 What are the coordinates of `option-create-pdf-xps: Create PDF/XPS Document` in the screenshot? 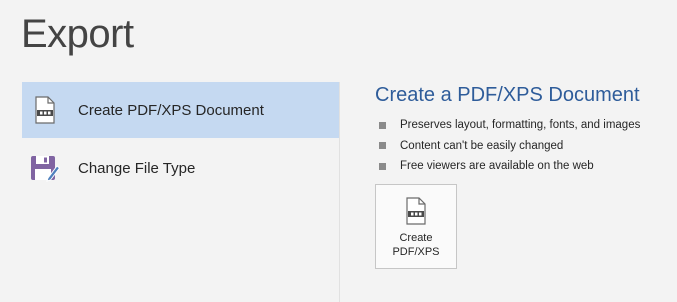 It's located at (180, 110).